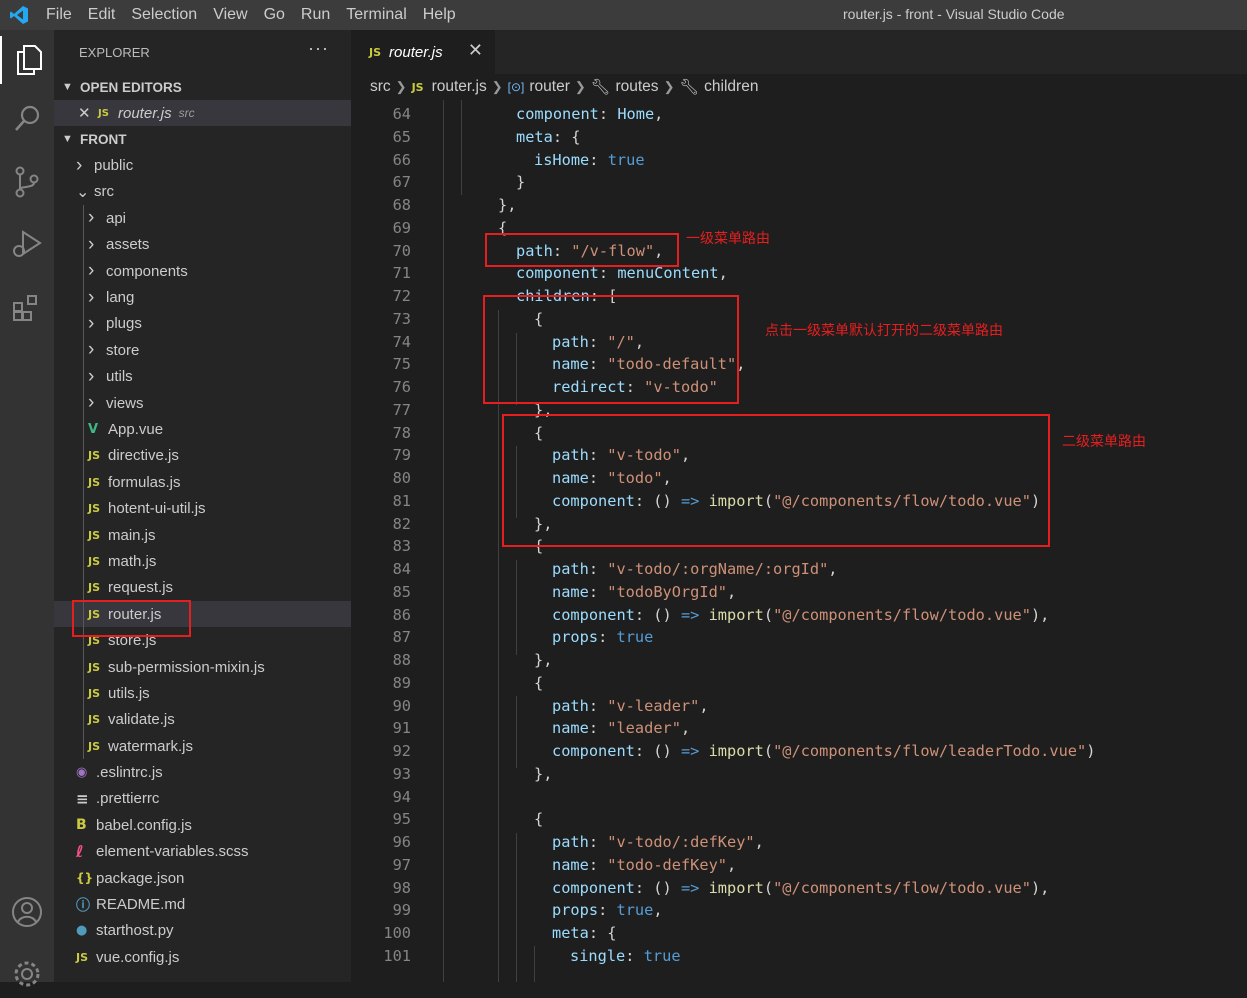  I want to click on tree-item-label: assets, so click(128, 245).